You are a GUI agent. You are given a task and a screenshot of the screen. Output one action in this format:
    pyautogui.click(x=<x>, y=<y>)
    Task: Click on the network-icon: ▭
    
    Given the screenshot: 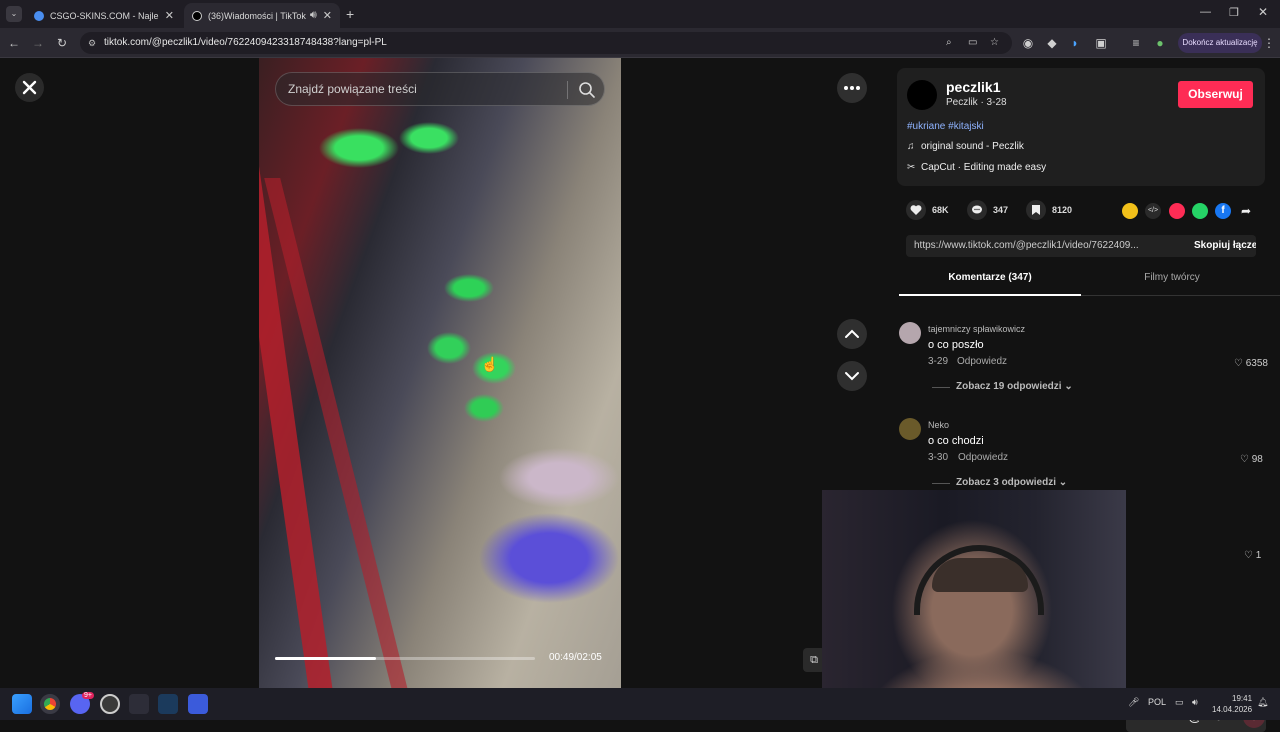 What is the action you would take?
    pyautogui.click(x=1179, y=702)
    